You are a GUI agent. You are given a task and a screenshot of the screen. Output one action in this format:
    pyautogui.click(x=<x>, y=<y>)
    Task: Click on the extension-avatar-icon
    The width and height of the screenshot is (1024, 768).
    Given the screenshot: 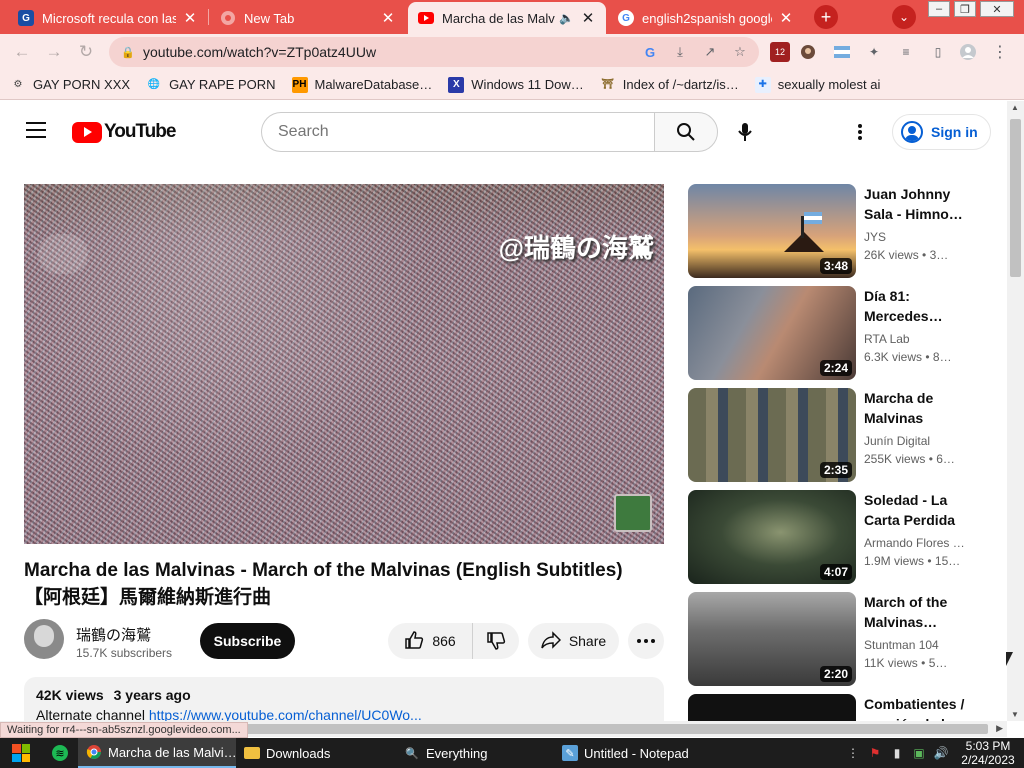 What is the action you would take?
    pyautogui.click(x=808, y=52)
    